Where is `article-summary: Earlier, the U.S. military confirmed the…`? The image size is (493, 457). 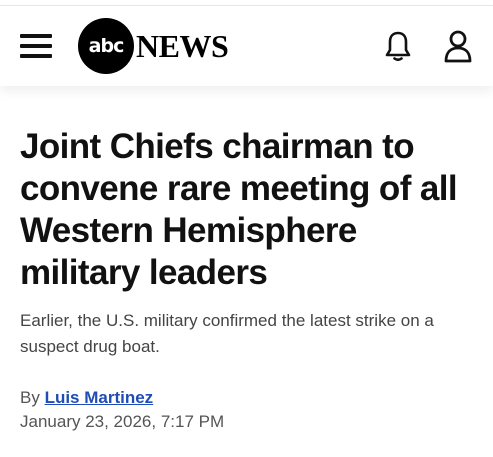
article-summary: Earlier, the U.S. military confirmed the… is located at coordinates (227, 333).